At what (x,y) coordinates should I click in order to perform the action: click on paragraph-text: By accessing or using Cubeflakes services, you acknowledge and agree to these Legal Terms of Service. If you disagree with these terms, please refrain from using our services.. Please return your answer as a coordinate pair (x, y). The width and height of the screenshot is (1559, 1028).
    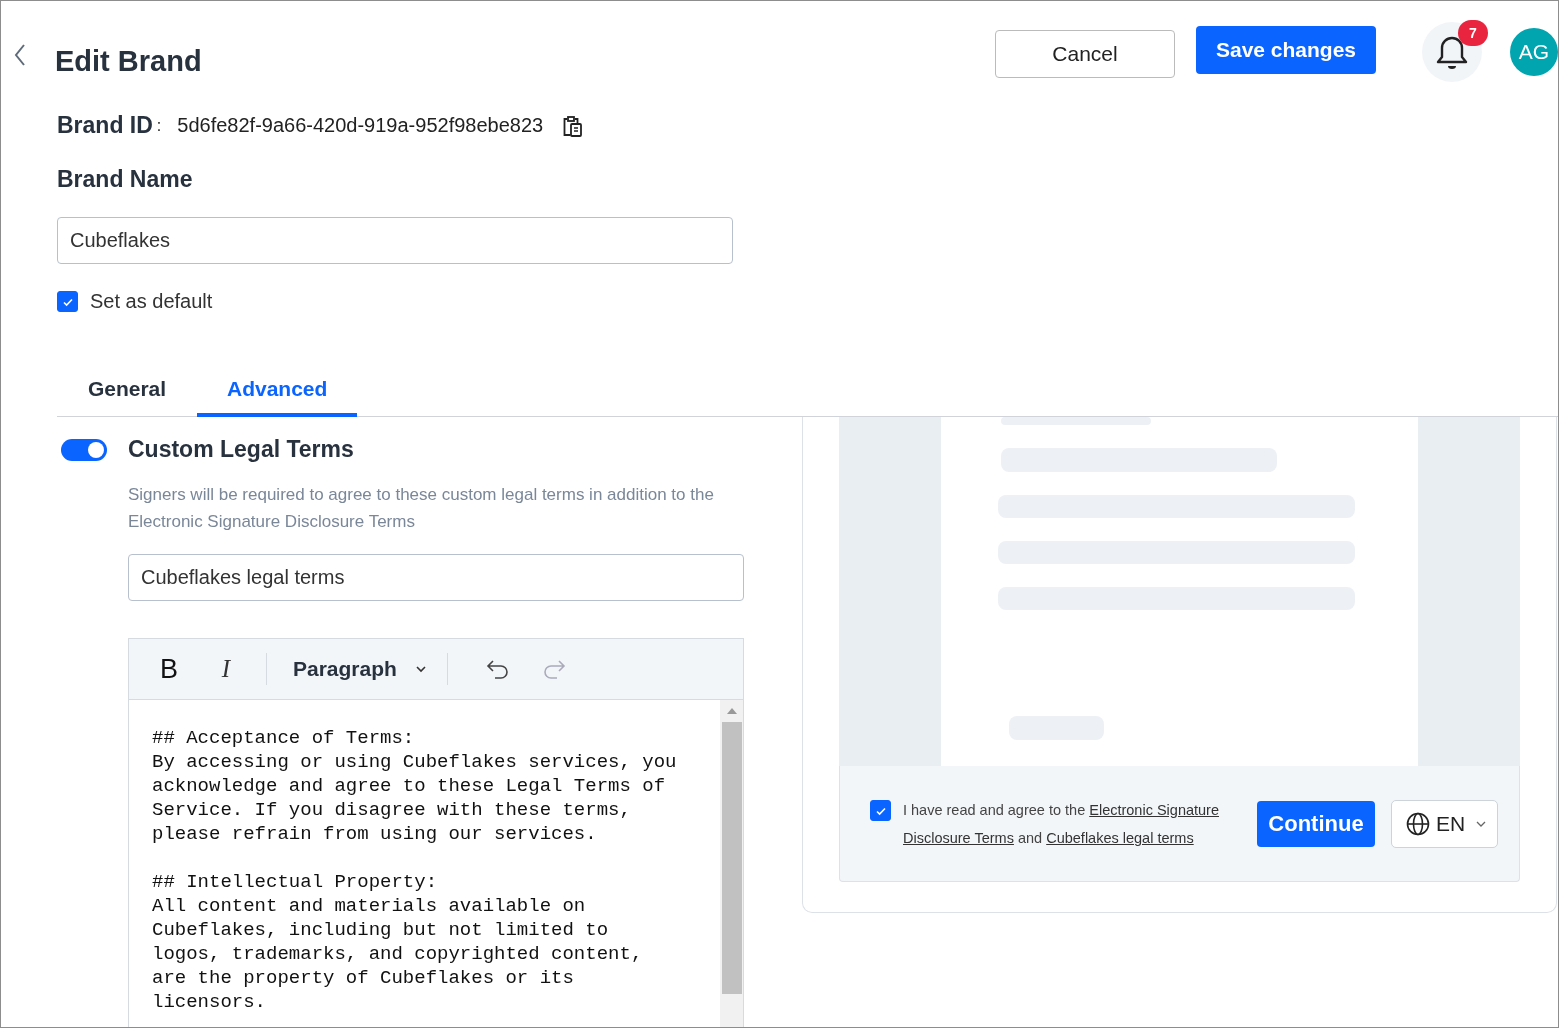
    Looking at the image, I should click on (415, 798).